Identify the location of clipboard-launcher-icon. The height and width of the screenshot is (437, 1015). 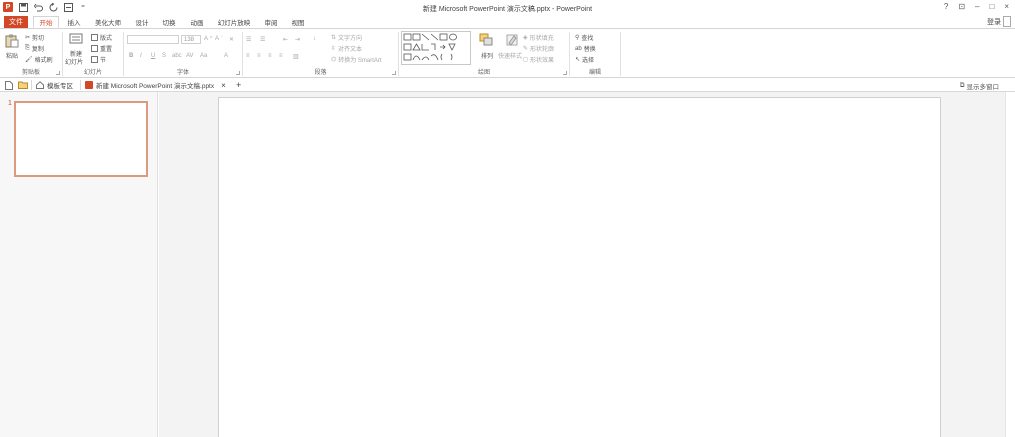
(58, 73).